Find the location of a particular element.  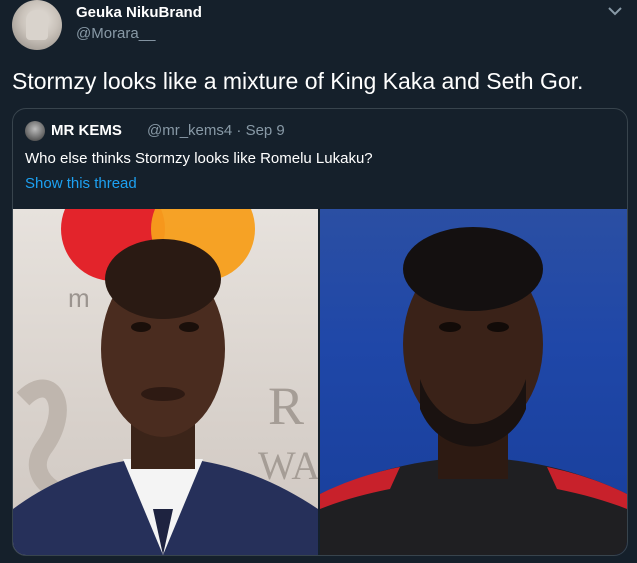

author-handle: @Morara__ is located at coordinates (115, 33).